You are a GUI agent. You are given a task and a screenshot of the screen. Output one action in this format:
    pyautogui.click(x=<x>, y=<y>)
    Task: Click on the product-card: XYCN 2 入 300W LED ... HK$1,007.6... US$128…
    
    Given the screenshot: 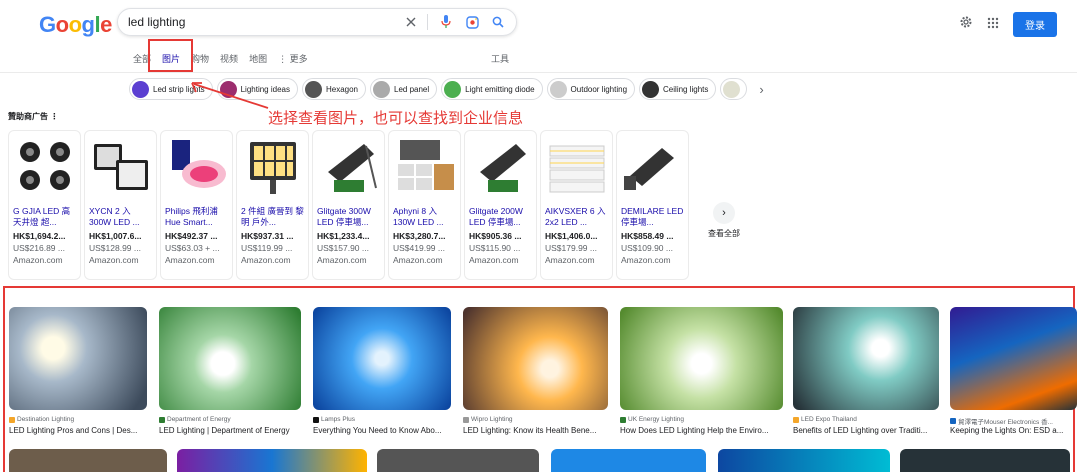 What is the action you would take?
    pyautogui.click(x=120, y=205)
    